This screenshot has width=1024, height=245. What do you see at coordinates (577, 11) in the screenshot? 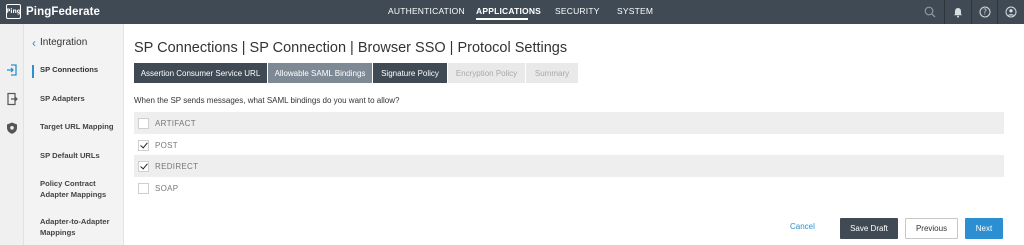
I see `nav-security: SECURITY` at bounding box center [577, 11].